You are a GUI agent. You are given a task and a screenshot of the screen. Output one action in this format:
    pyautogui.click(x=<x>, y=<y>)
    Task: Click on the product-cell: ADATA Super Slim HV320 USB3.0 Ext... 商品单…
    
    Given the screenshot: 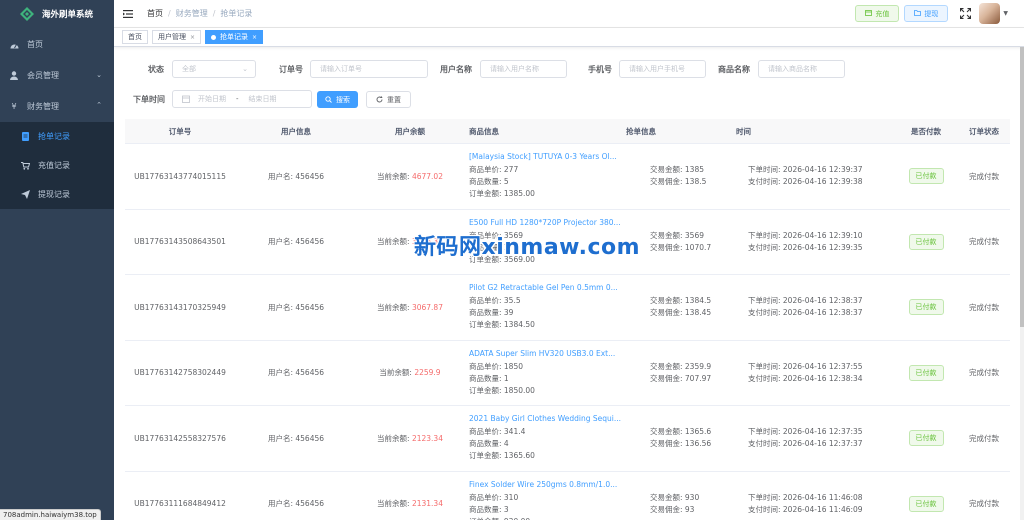 What is the action you would take?
    pyautogui.click(x=544, y=373)
    